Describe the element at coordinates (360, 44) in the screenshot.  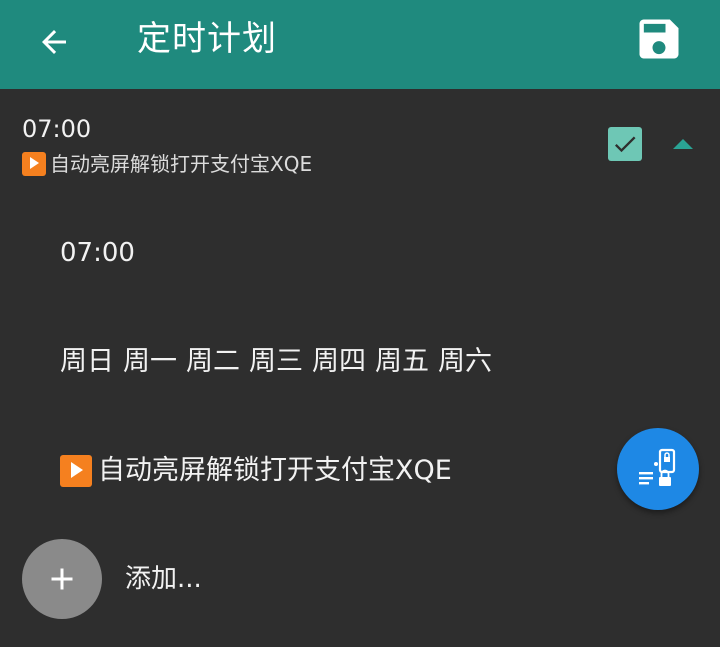
I see `app-bar: 定时计划` at that location.